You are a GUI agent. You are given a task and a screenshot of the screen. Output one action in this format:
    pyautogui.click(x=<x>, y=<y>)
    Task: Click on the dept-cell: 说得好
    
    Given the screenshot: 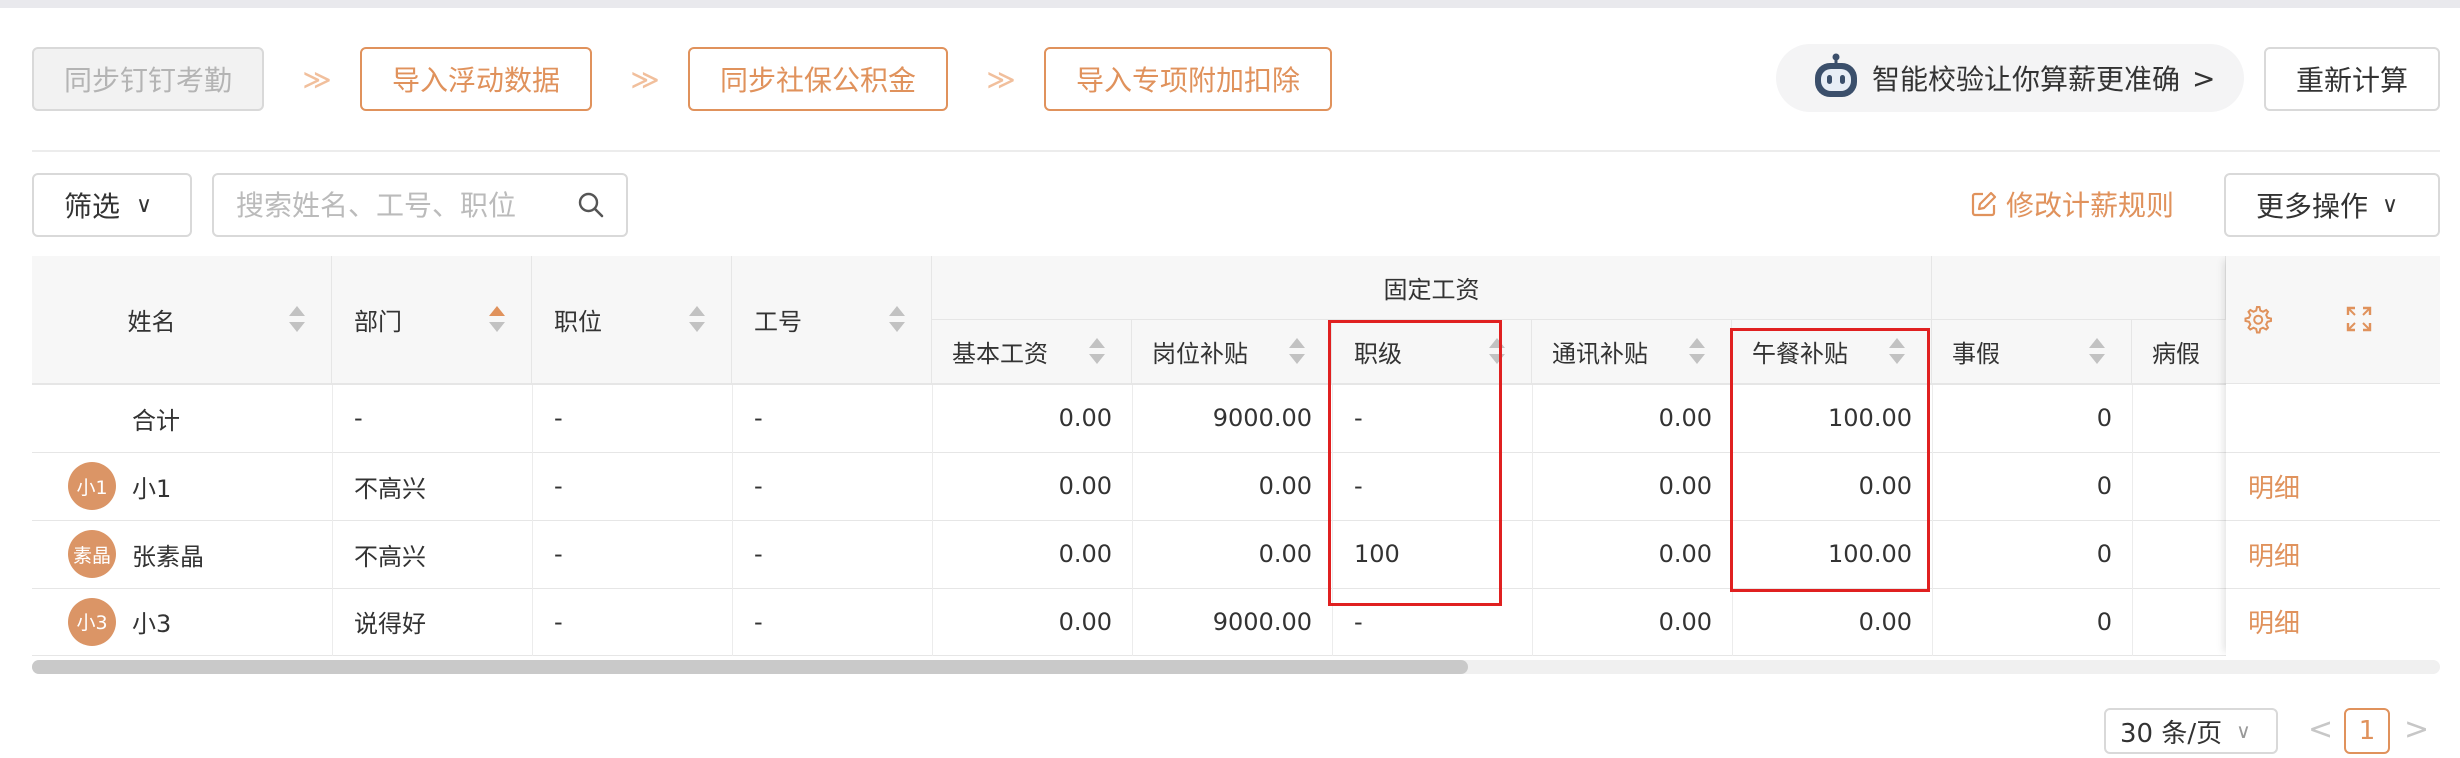 What is the action you would take?
    pyautogui.click(x=390, y=624)
    